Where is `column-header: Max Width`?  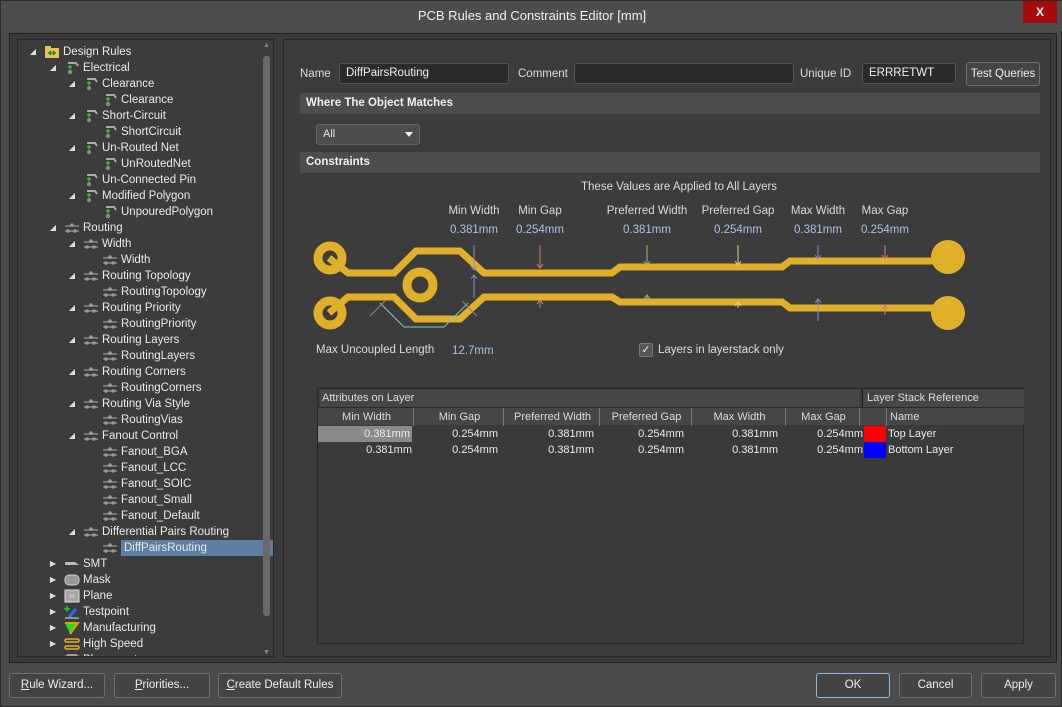 column-header: Max Width is located at coordinates (740, 417).